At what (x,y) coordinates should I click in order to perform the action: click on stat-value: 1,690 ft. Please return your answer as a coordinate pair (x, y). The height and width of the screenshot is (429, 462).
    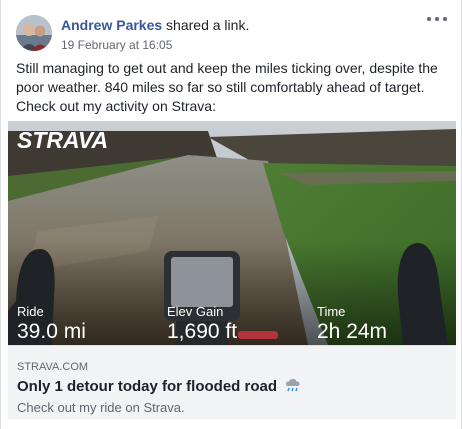
    Looking at the image, I should click on (202, 331).